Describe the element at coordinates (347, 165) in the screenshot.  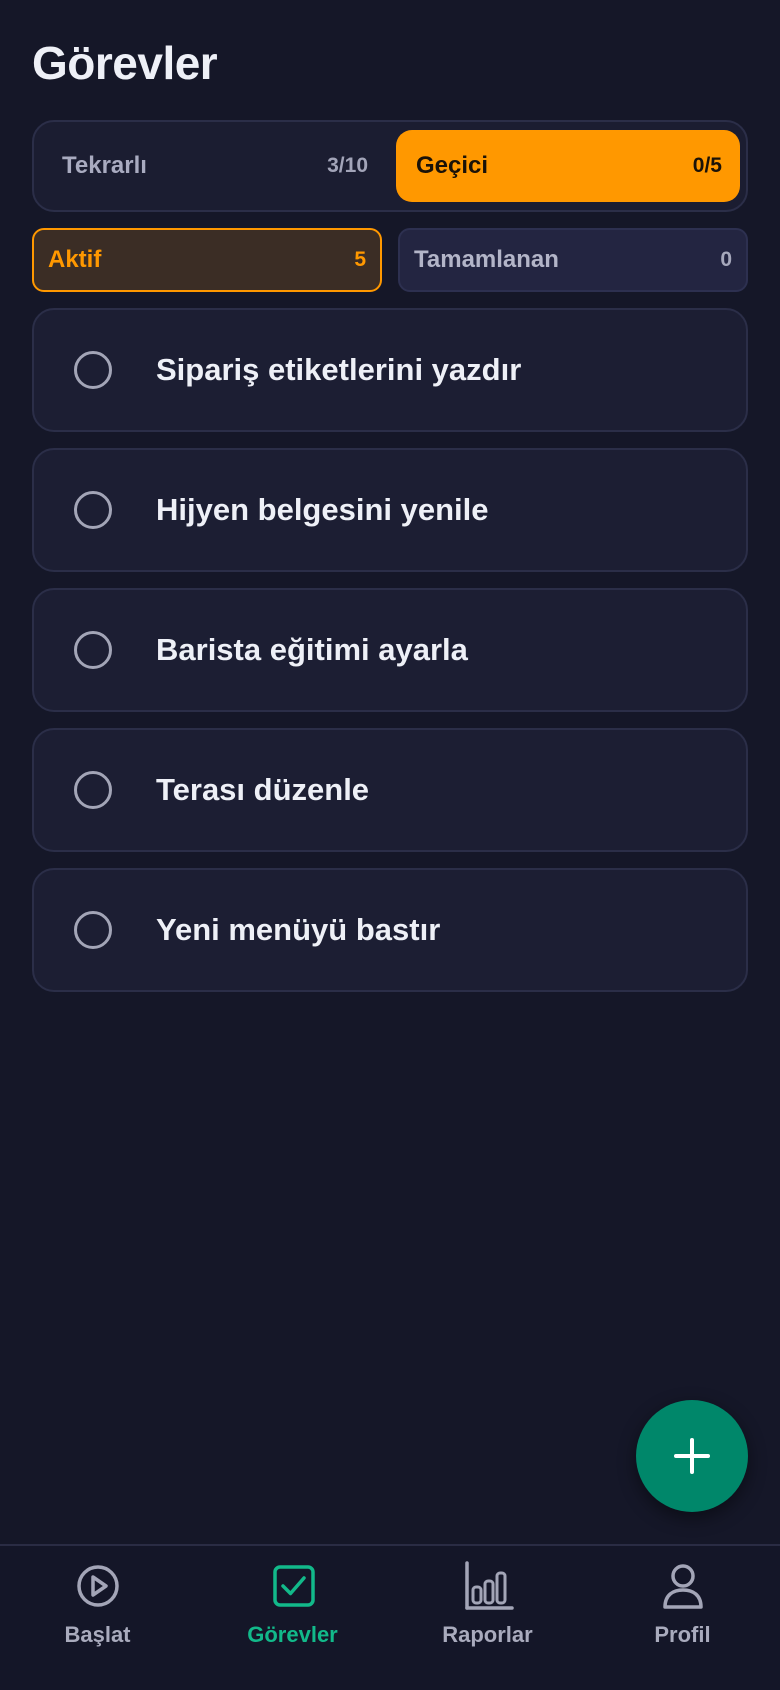
I see `segment-count: 3/10` at that location.